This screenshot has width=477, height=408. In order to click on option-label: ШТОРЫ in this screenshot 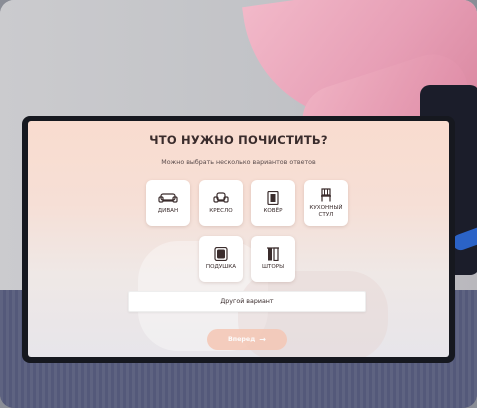, I will do `click(273, 267)`.